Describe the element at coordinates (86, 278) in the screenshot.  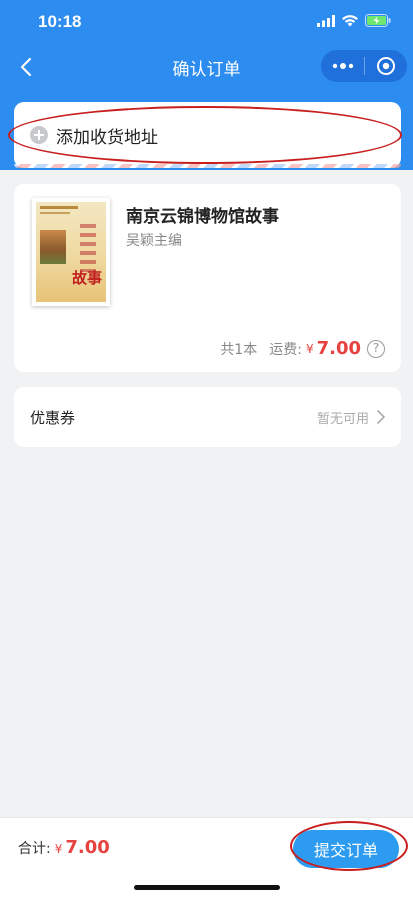
I see `cover-title-char: 故事` at that location.